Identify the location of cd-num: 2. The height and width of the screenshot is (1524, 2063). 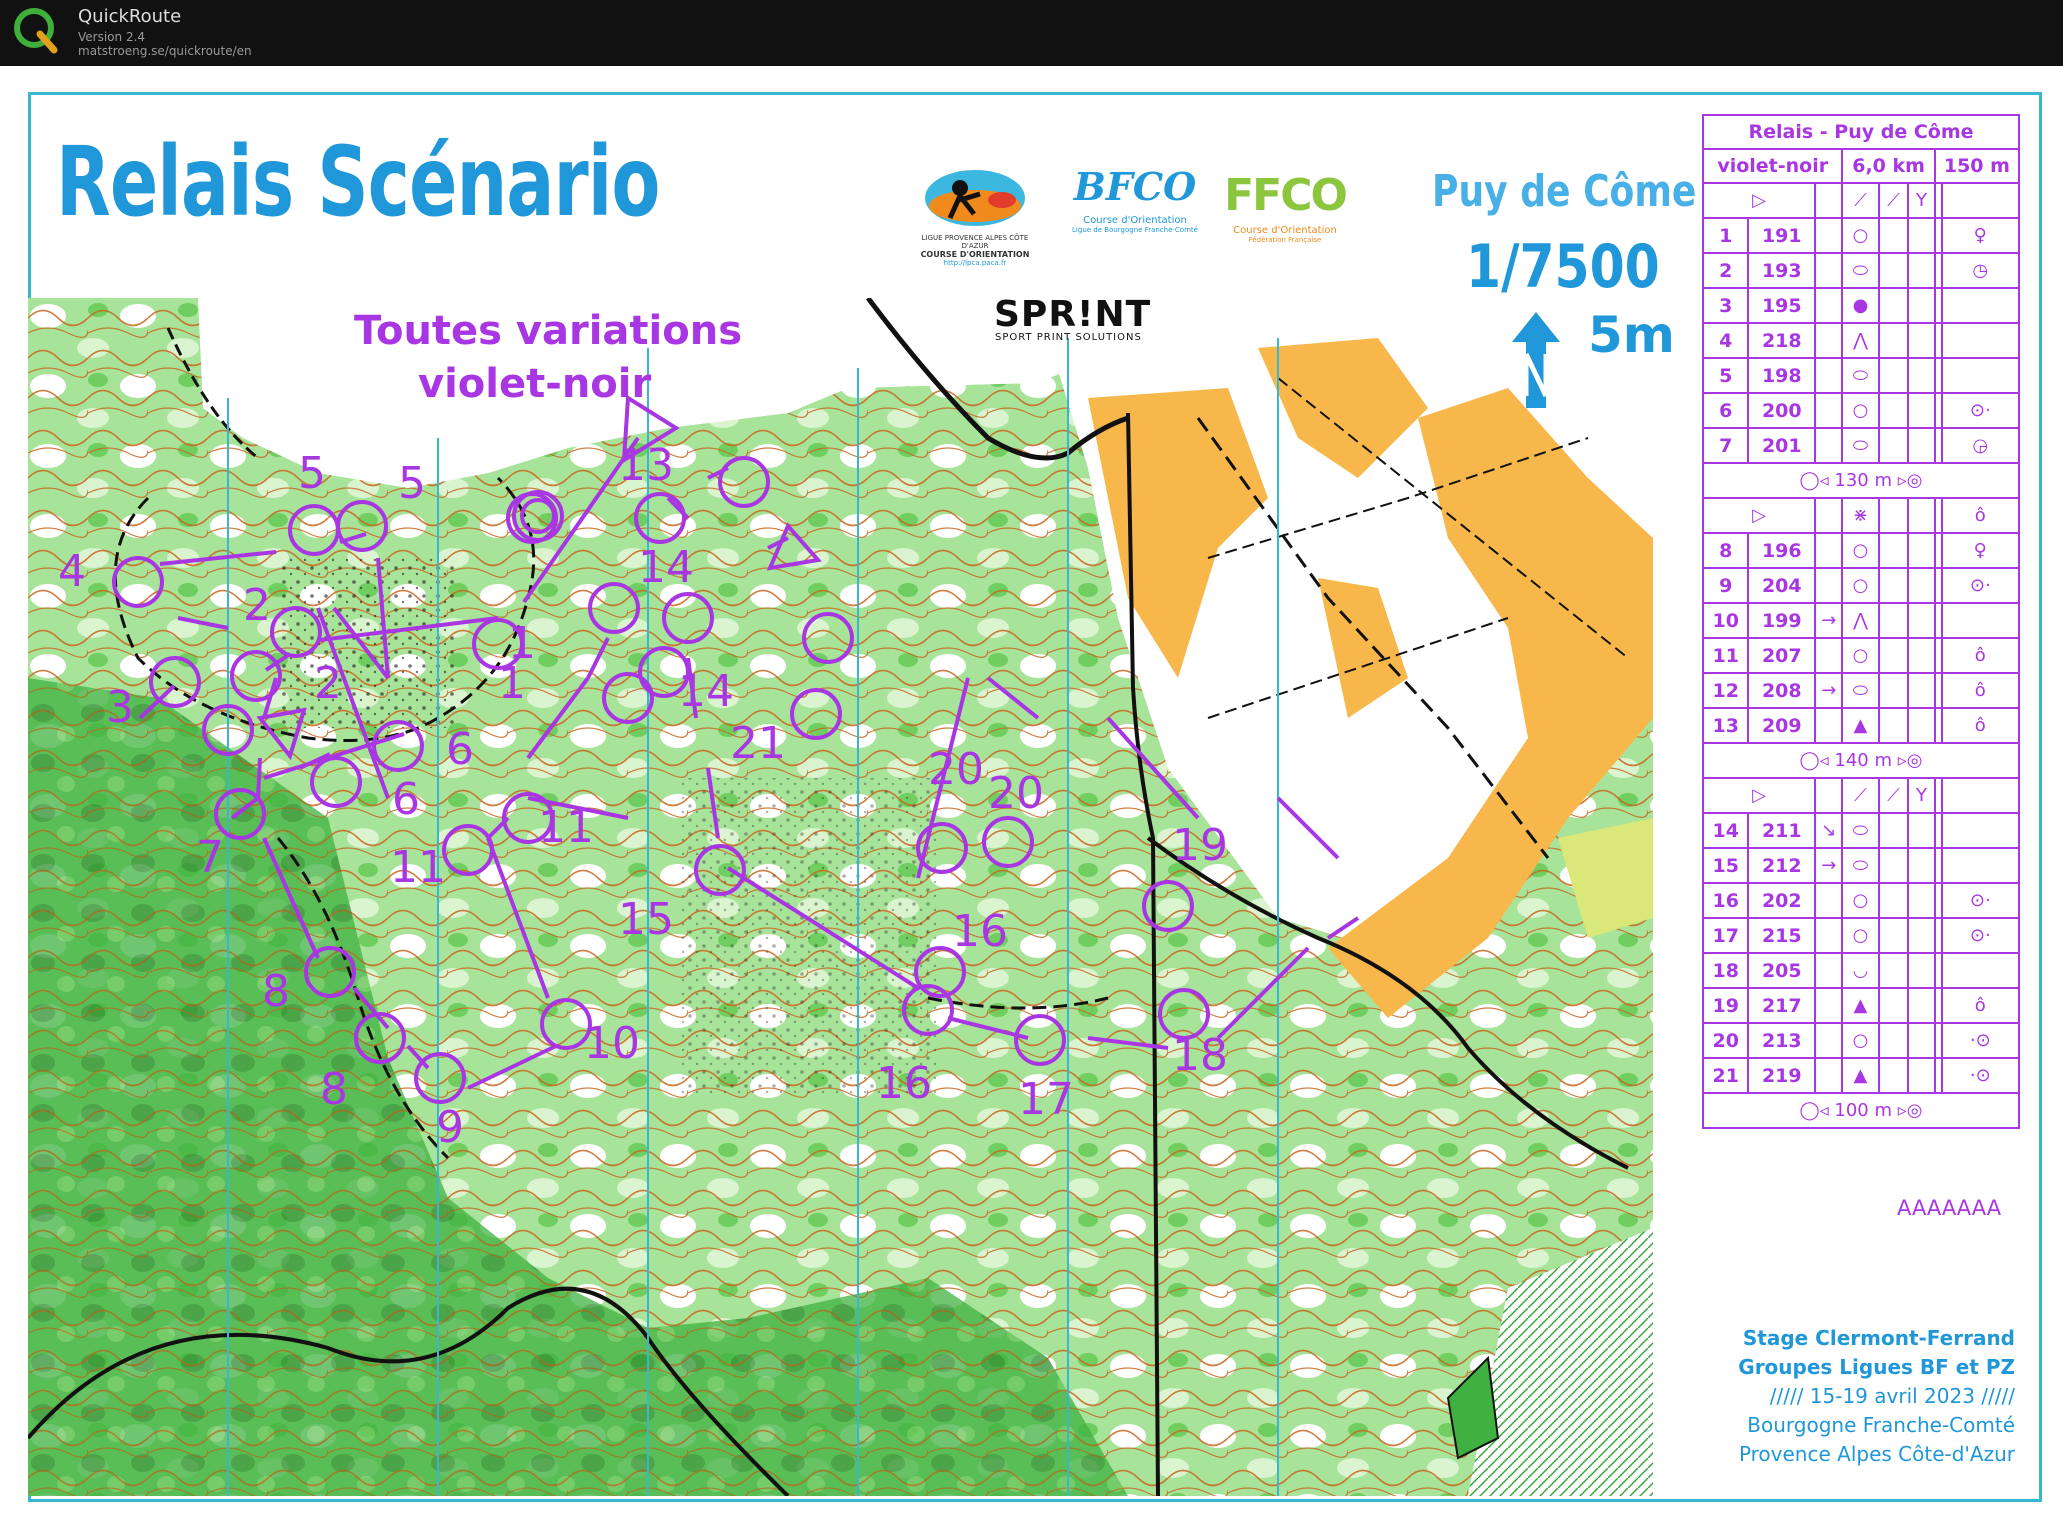
(1725, 270).